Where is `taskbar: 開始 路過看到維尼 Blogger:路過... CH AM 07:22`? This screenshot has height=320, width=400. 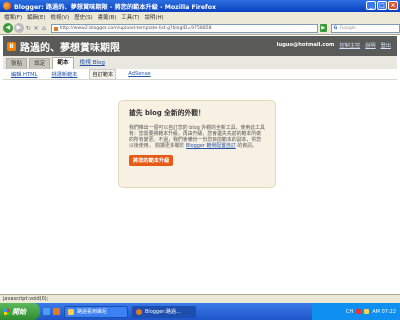 taskbar: 開始 路過看到維尼 Blogger:路過... CH AM 07:22 is located at coordinates (200, 311).